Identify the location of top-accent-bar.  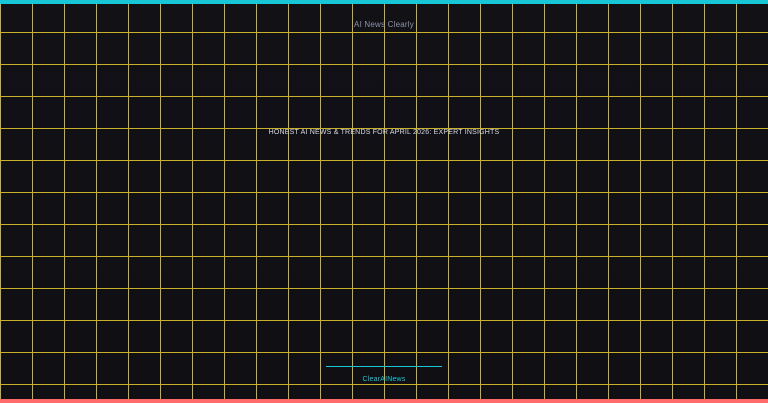
(384, 2).